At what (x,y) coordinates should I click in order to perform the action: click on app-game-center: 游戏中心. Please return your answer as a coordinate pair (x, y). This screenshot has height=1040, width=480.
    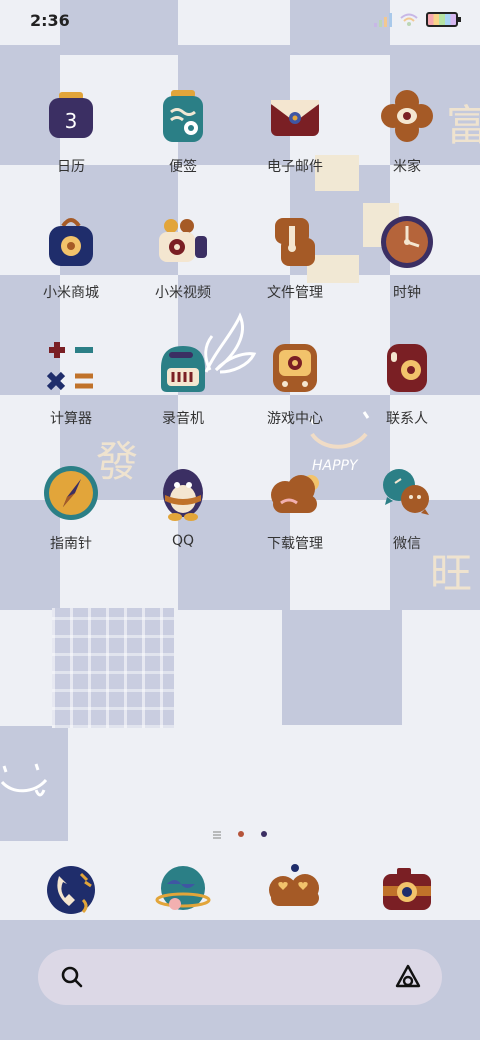
    Looking at the image, I should click on (295, 383).